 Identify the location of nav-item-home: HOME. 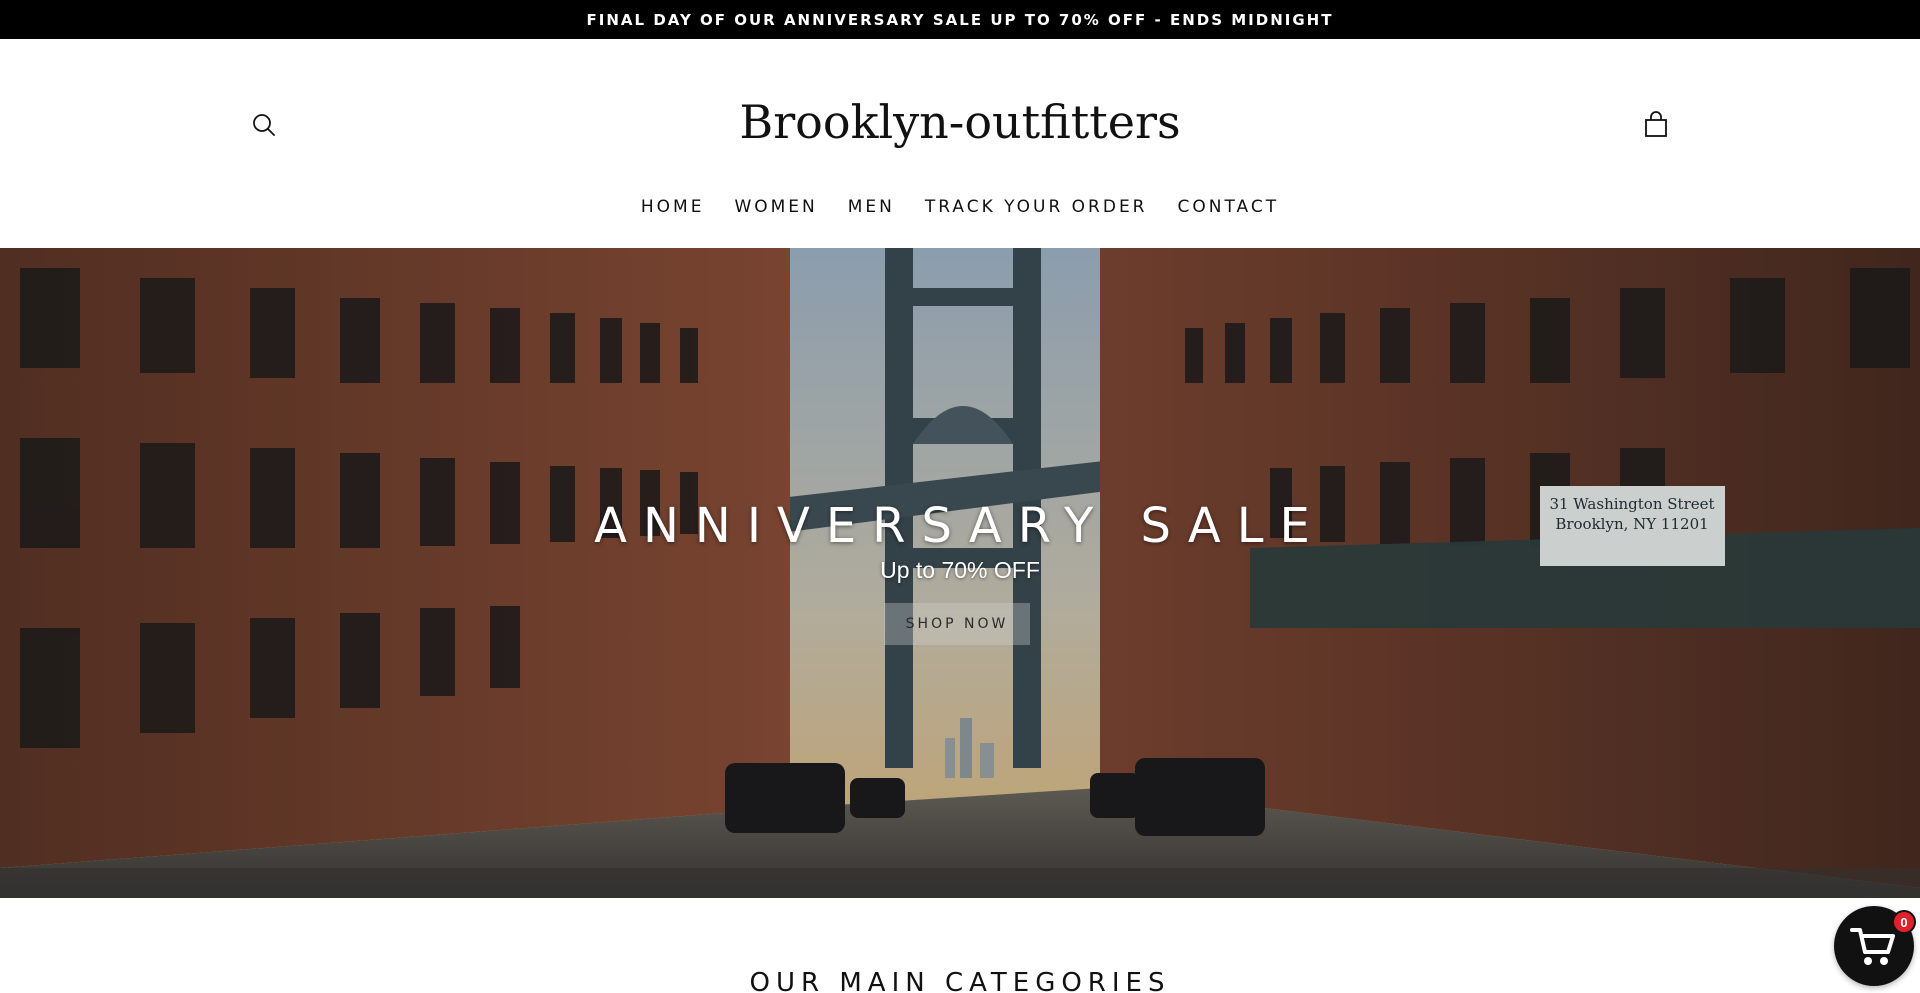
(673, 207).